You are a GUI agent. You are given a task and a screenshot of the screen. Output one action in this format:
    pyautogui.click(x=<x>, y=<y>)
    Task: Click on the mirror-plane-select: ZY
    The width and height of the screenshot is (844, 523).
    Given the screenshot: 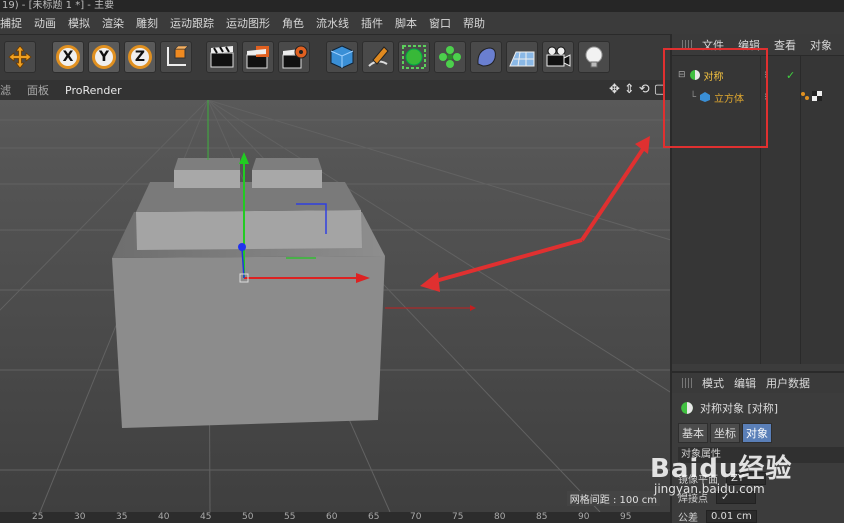 What is the action you would take?
    pyautogui.click(x=746, y=478)
    